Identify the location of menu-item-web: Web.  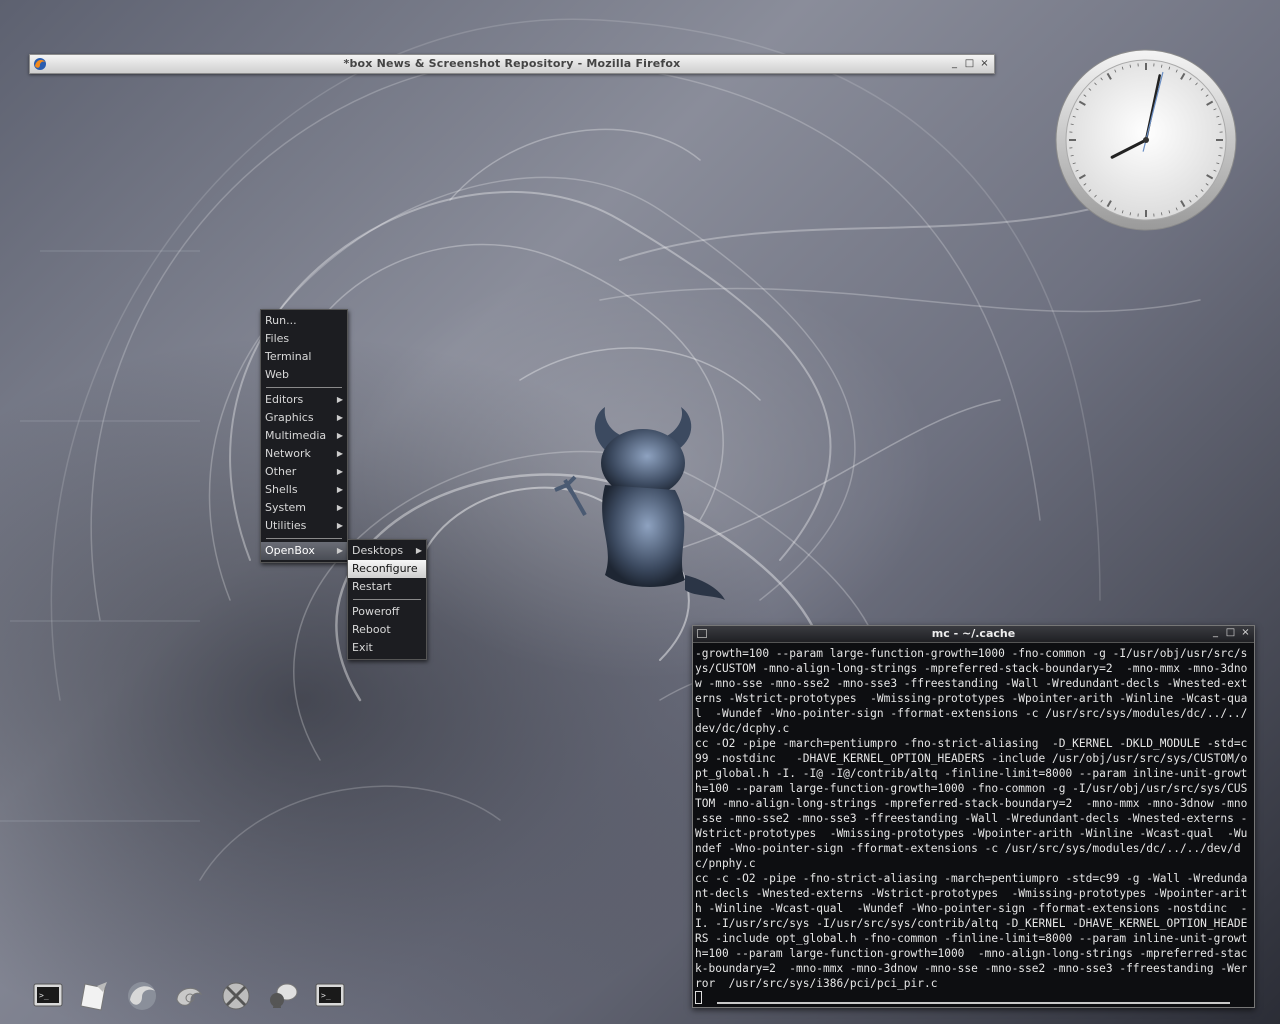
(304, 375).